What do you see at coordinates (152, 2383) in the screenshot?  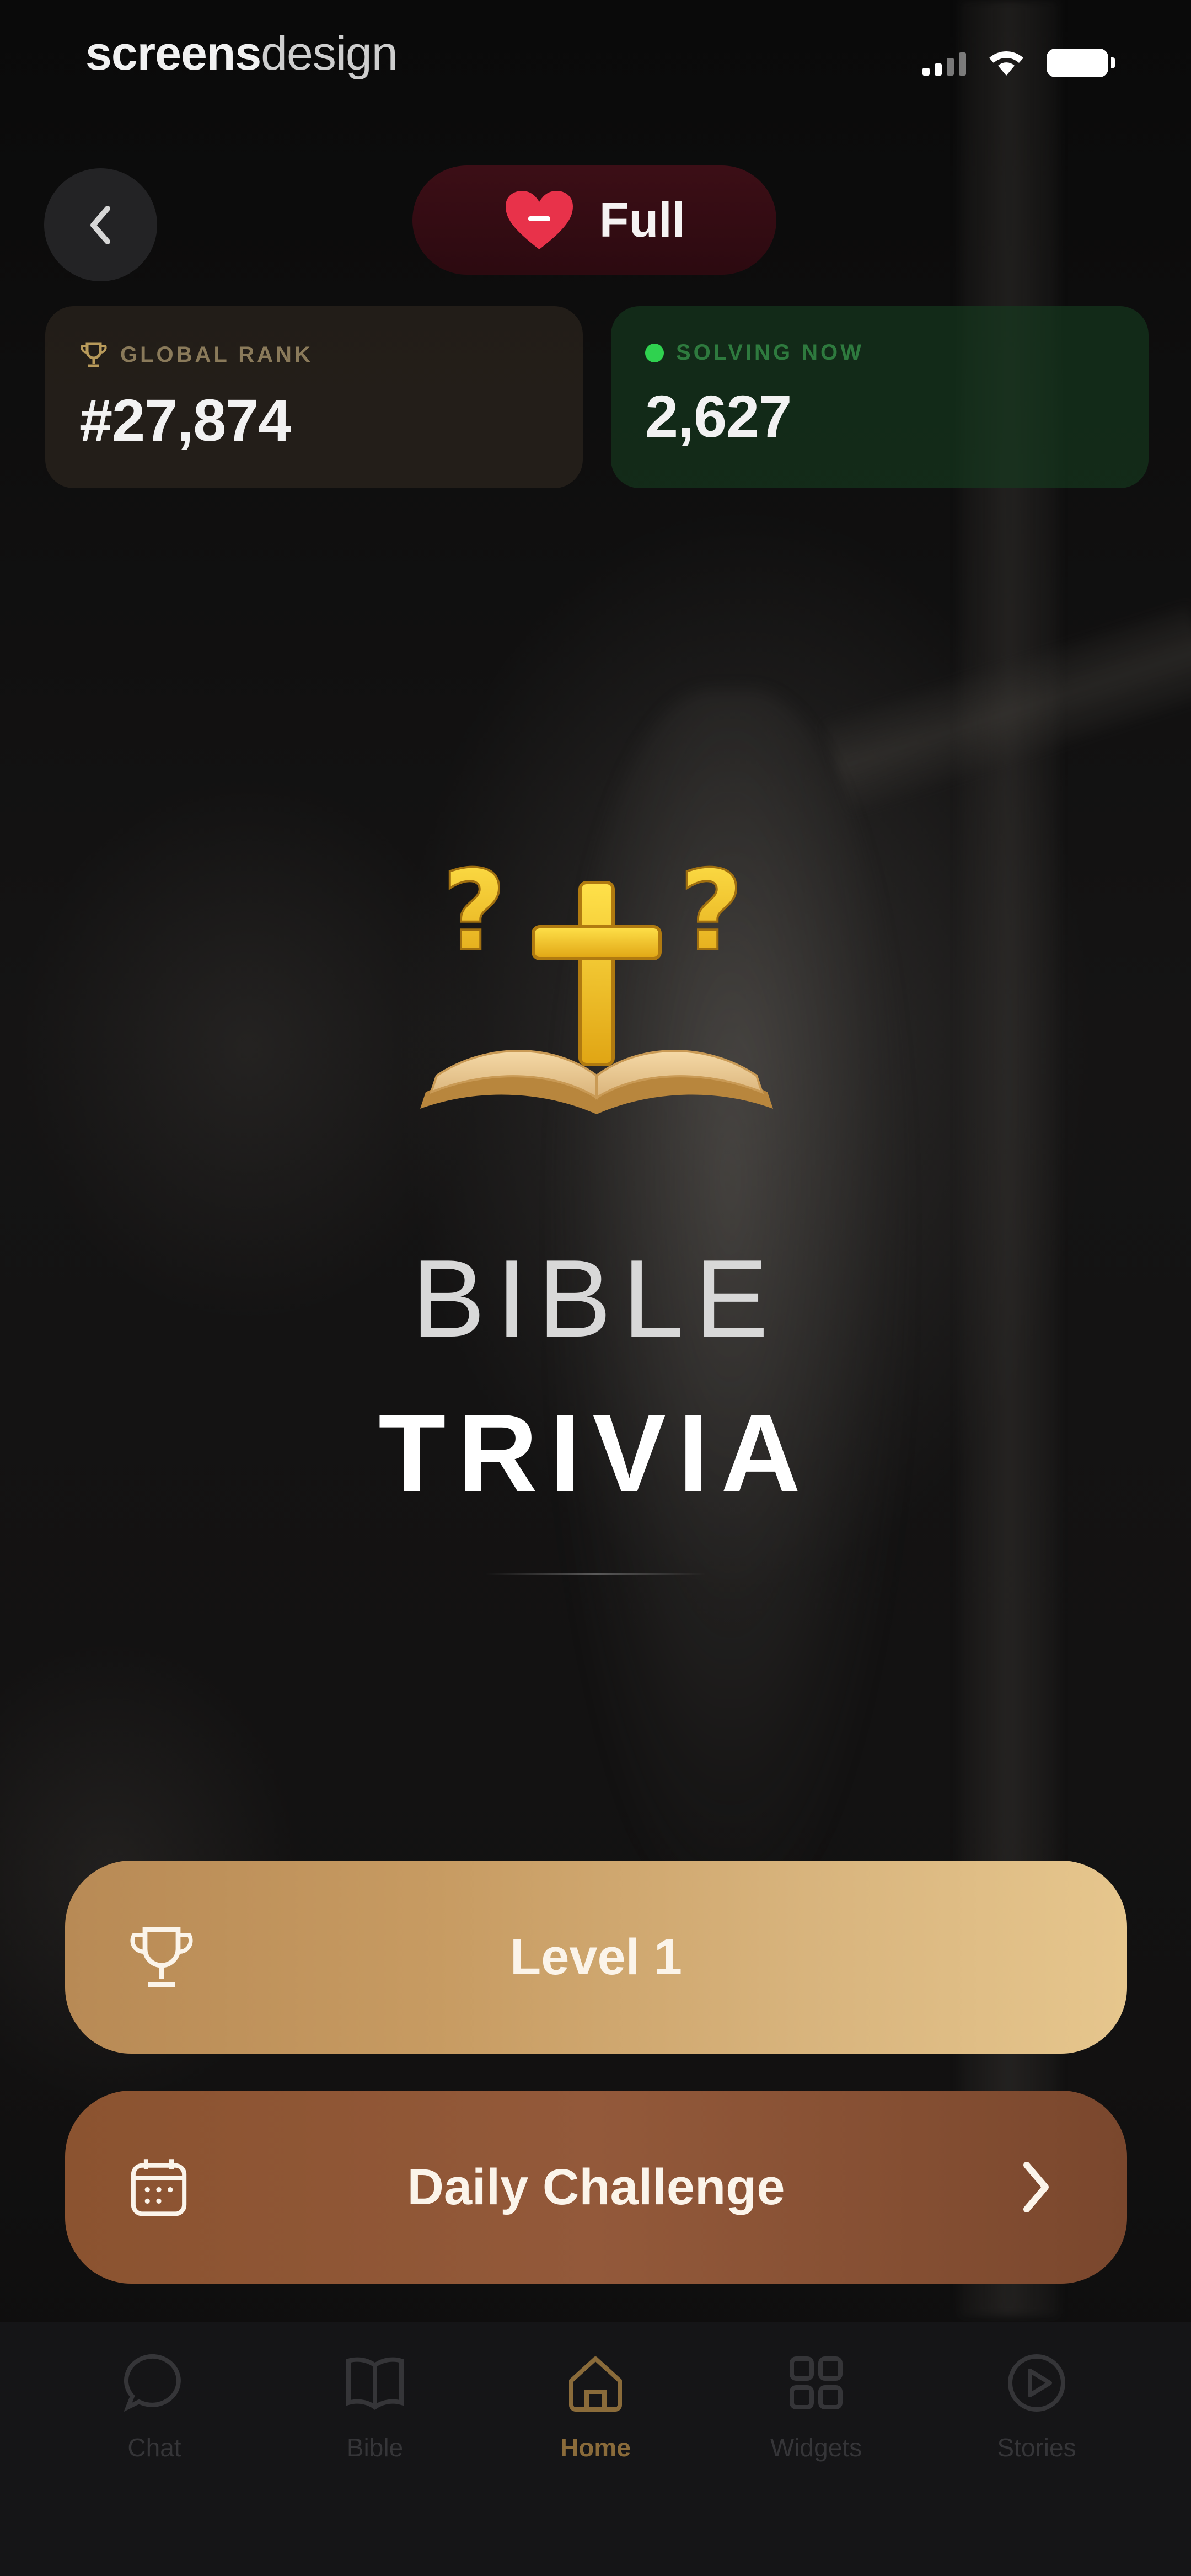 I see `chat-bubble-icon` at bounding box center [152, 2383].